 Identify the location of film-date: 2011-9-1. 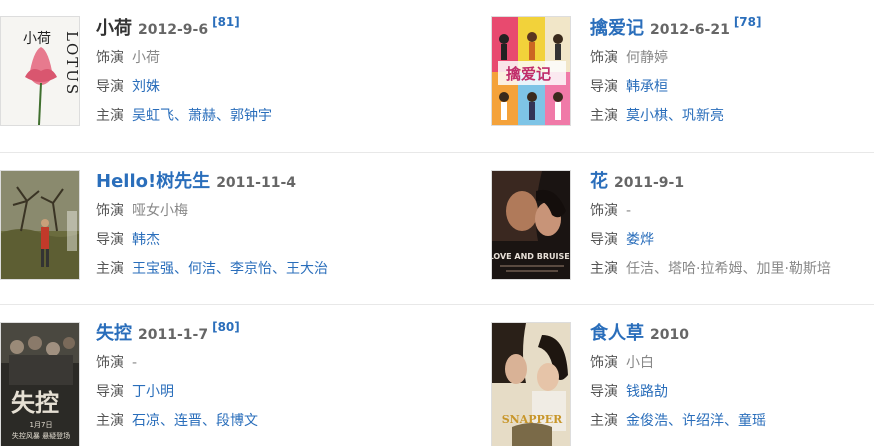
(649, 183).